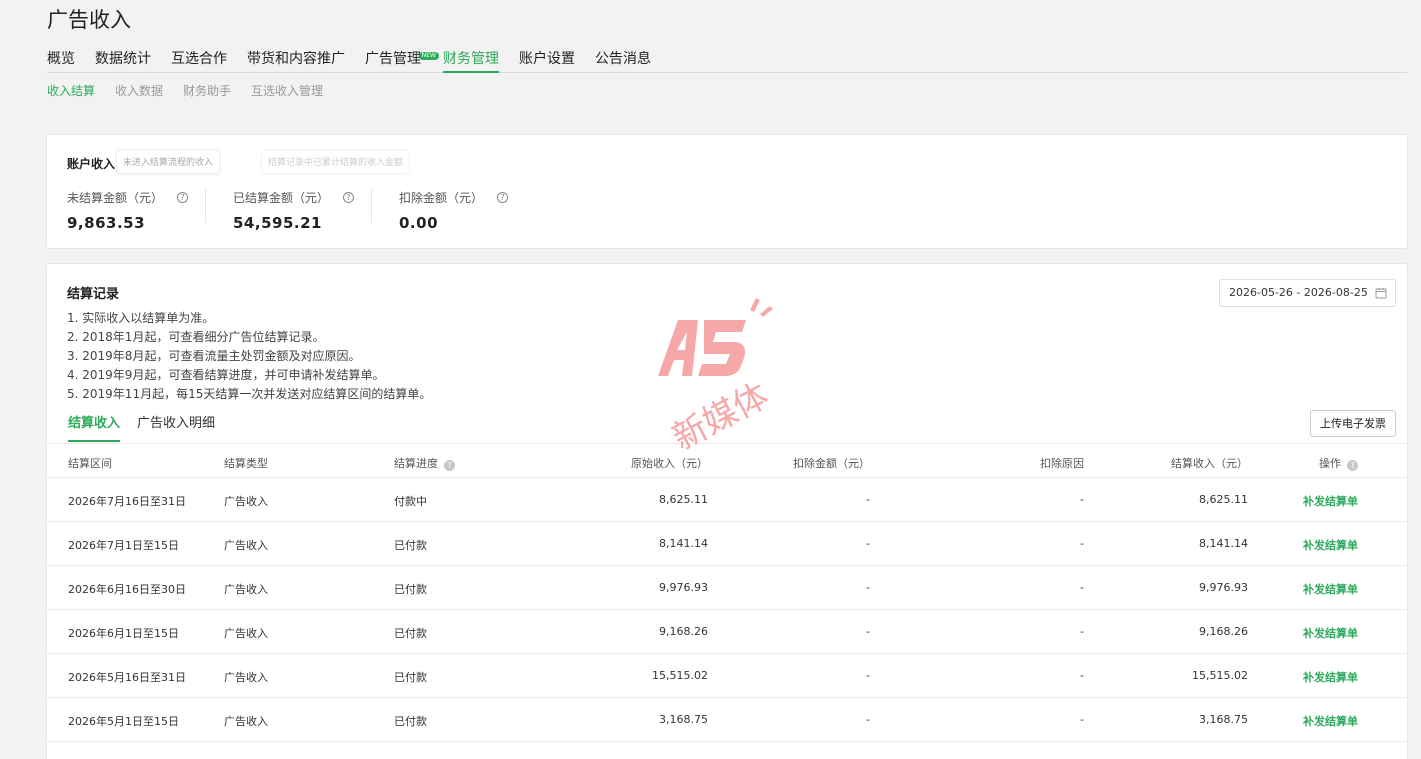  Describe the element at coordinates (1298, 292) in the screenshot. I see `date-range-text: 2026-05-26 - 2026-08-25` at that location.